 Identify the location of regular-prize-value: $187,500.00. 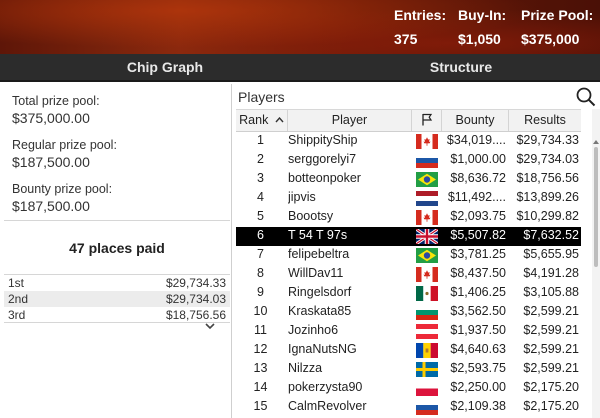
(51, 162).